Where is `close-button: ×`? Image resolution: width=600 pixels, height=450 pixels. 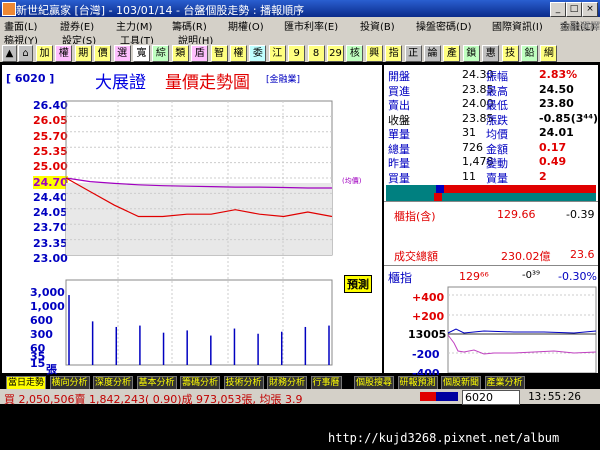 close-button: × is located at coordinates (590, 9).